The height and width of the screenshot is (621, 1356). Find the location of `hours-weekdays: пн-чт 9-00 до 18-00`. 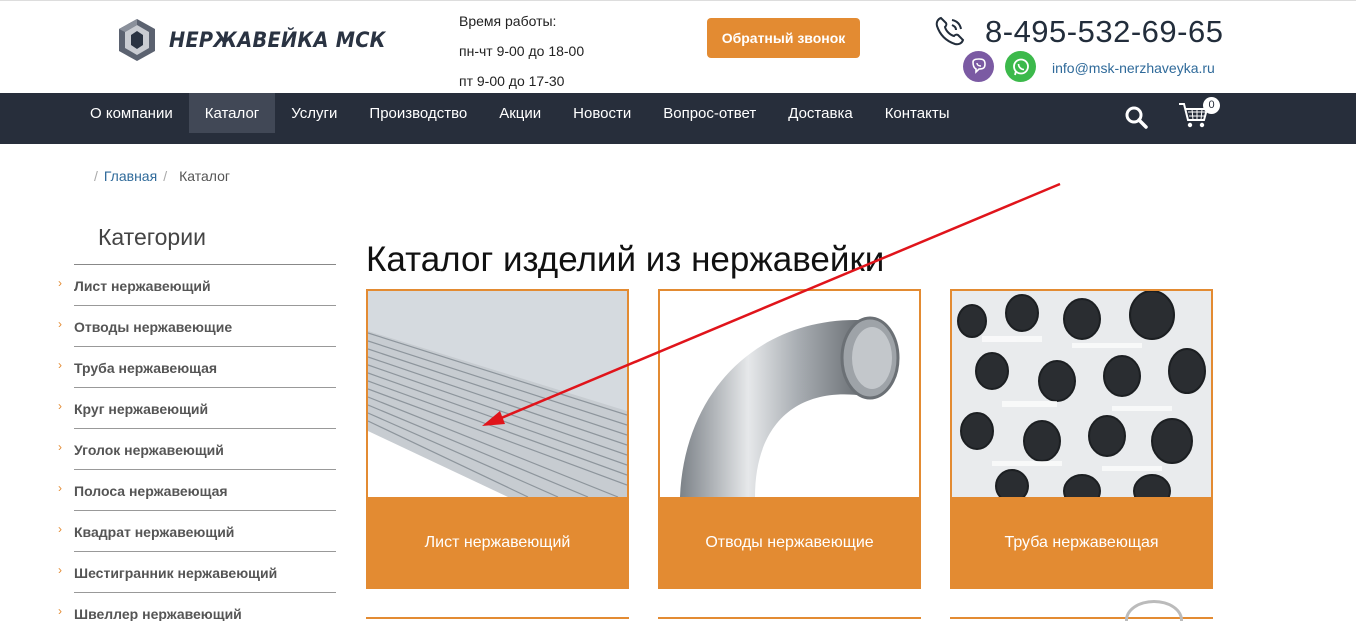

hours-weekdays: пн-чт 9-00 до 18-00 is located at coordinates (522, 51).